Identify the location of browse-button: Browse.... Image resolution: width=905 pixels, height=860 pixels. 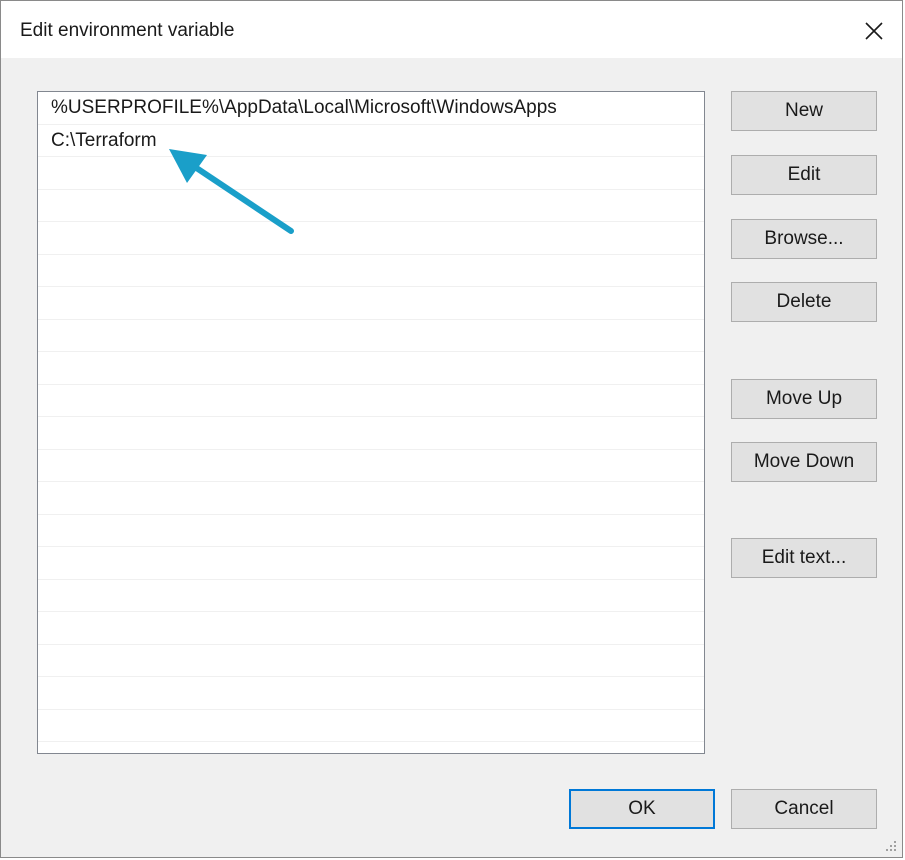
(804, 239).